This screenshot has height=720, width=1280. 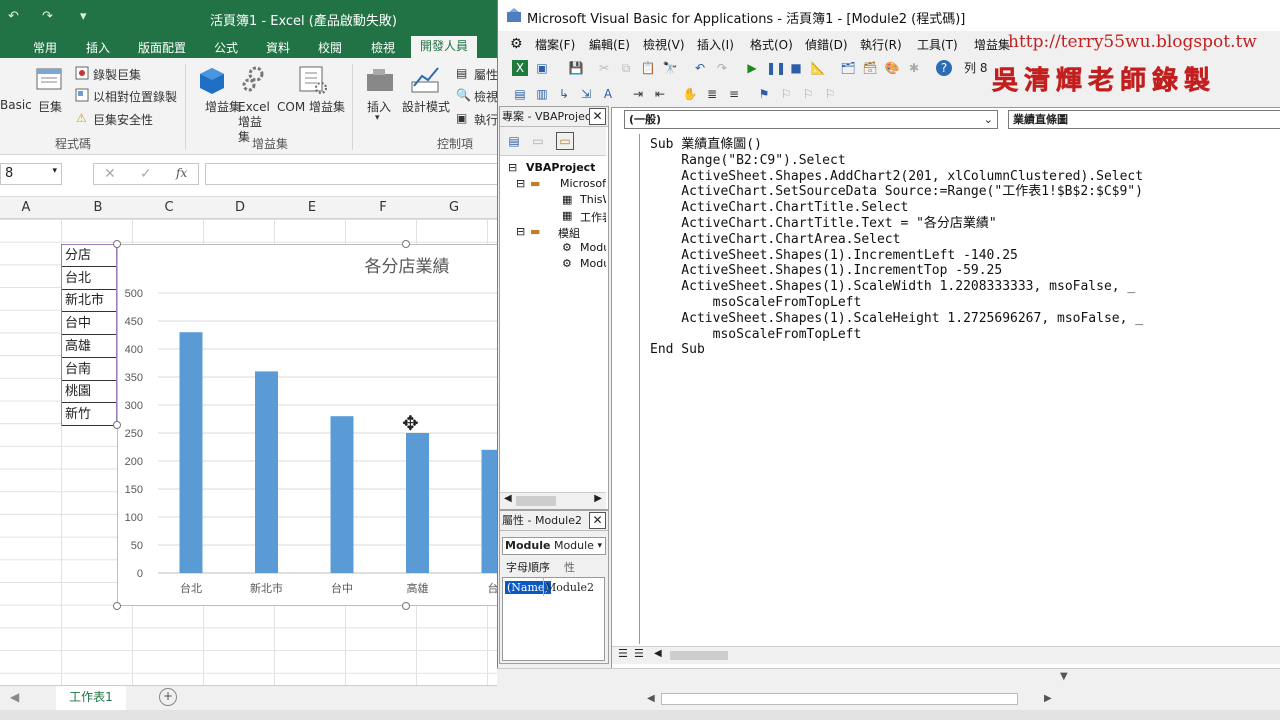 I want to click on tab-view: 檢視, so click(x=383, y=47).